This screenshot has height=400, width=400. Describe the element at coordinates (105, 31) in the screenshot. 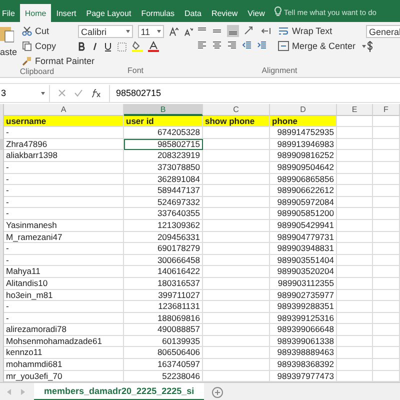

I see `font-name-dropdown: Calibri` at that location.